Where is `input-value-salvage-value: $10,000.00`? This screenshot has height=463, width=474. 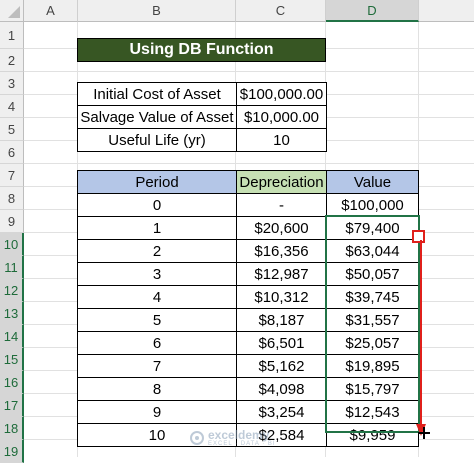 input-value-salvage-value: $10,000.00 is located at coordinates (281, 117).